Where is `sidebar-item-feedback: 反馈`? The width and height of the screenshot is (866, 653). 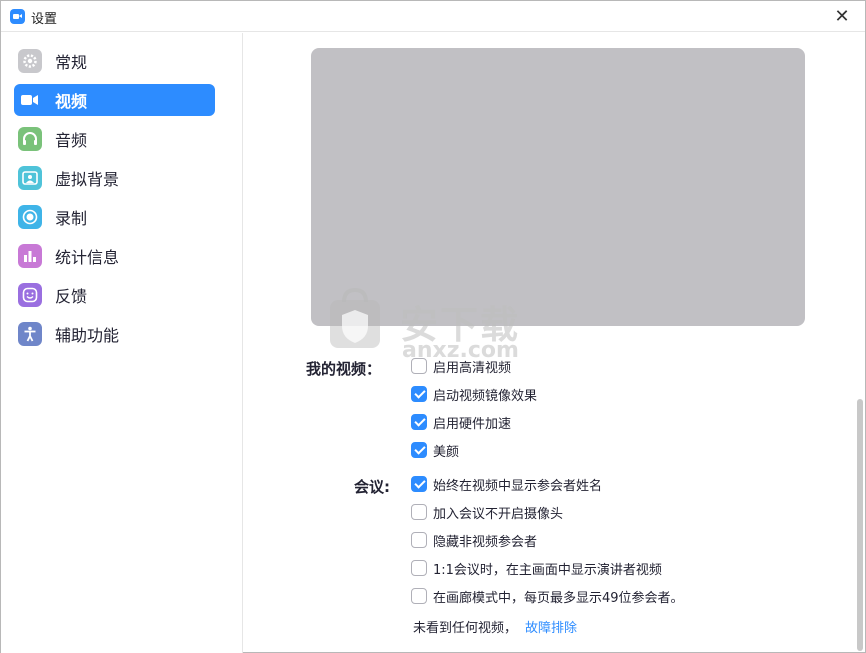
sidebar-item-feedback: 反馈 is located at coordinates (114, 295).